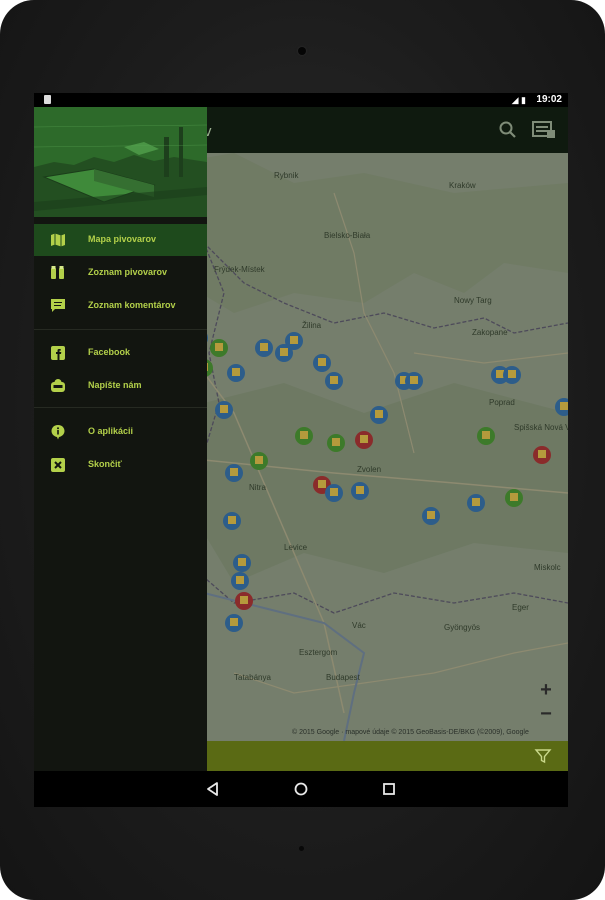 The height and width of the screenshot is (900, 605). Describe the element at coordinates (547, 567) in the screenshot. I see `map-label: Miskolc` at that location.